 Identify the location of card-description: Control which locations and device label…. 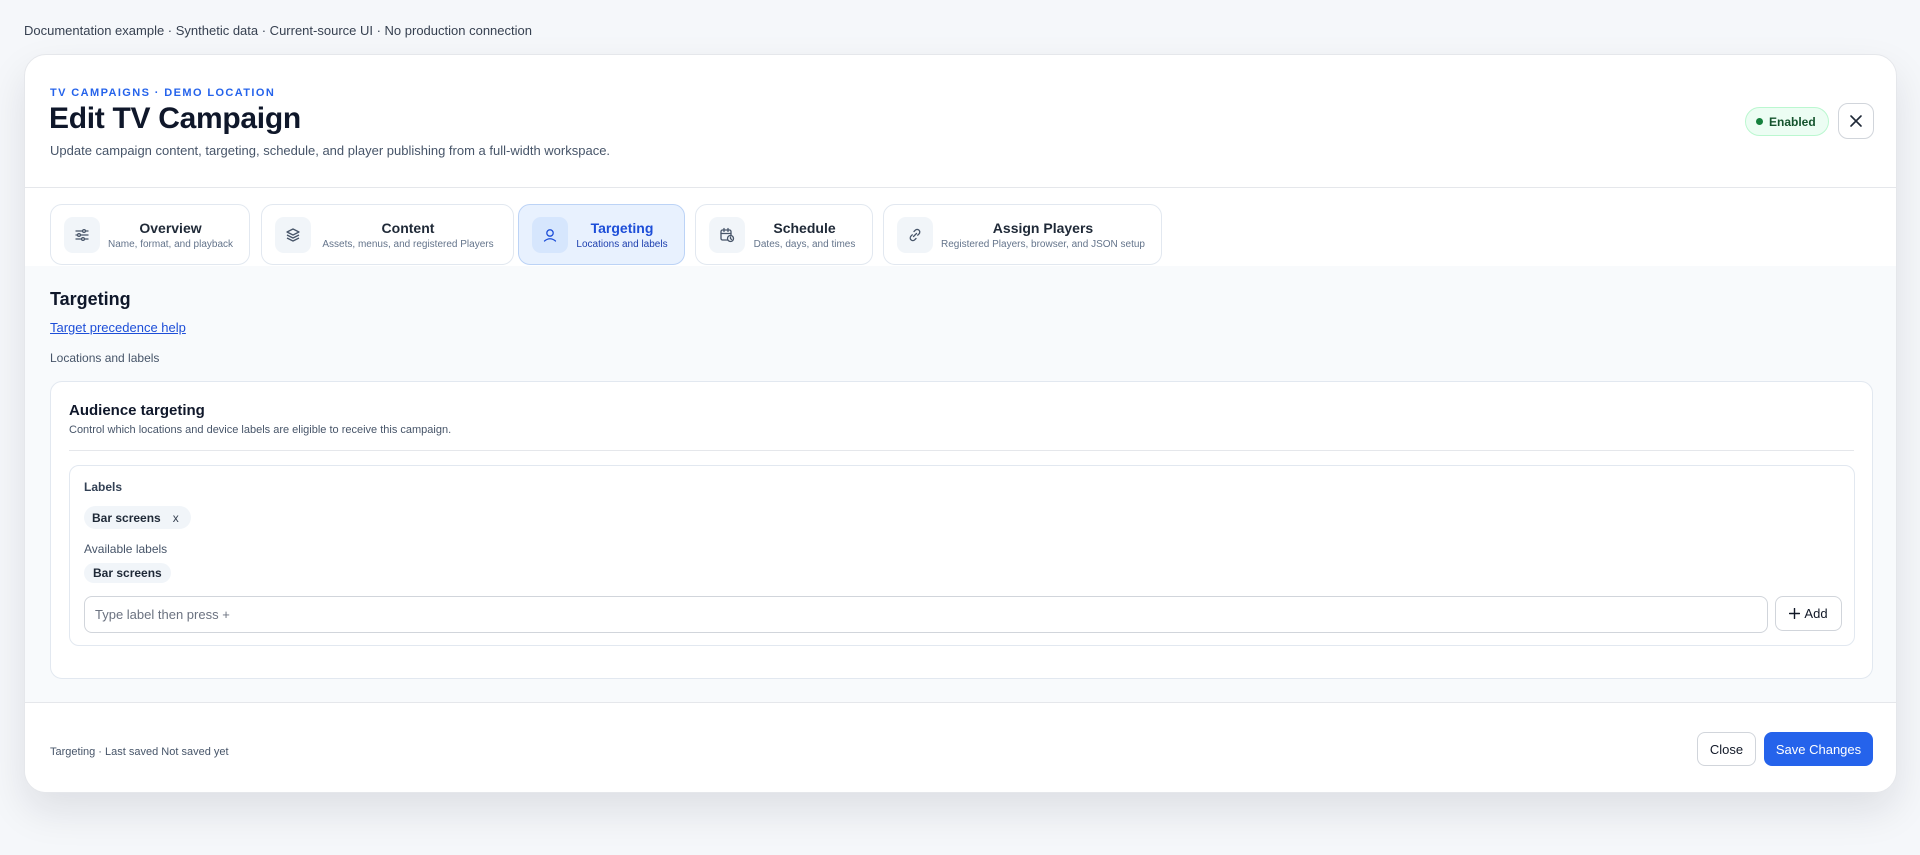
(260, 430).